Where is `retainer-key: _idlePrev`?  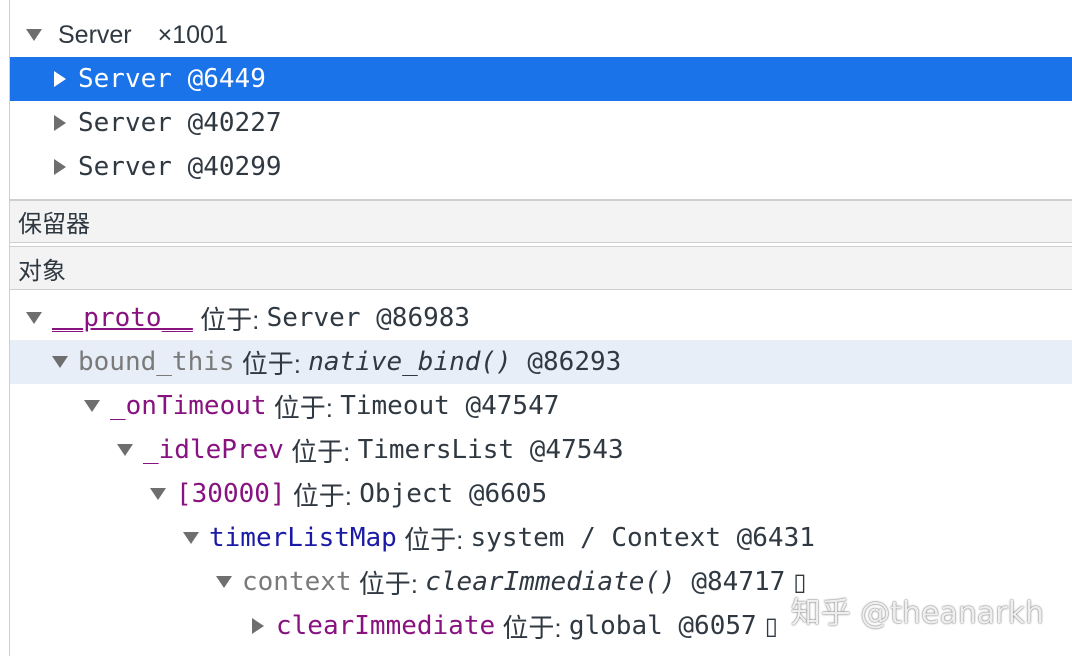 retainer-key: _idlePrev is located at coordinates (213, 450).